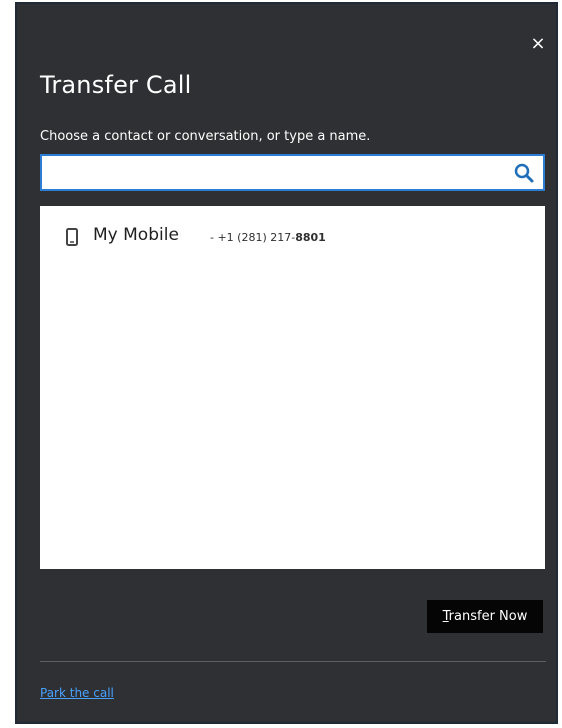  What do you see at coordinates (268, 237) in the screenshot?
I see `contact-number: - +1 (281) 217-8801` at bounding box center [268, 237].